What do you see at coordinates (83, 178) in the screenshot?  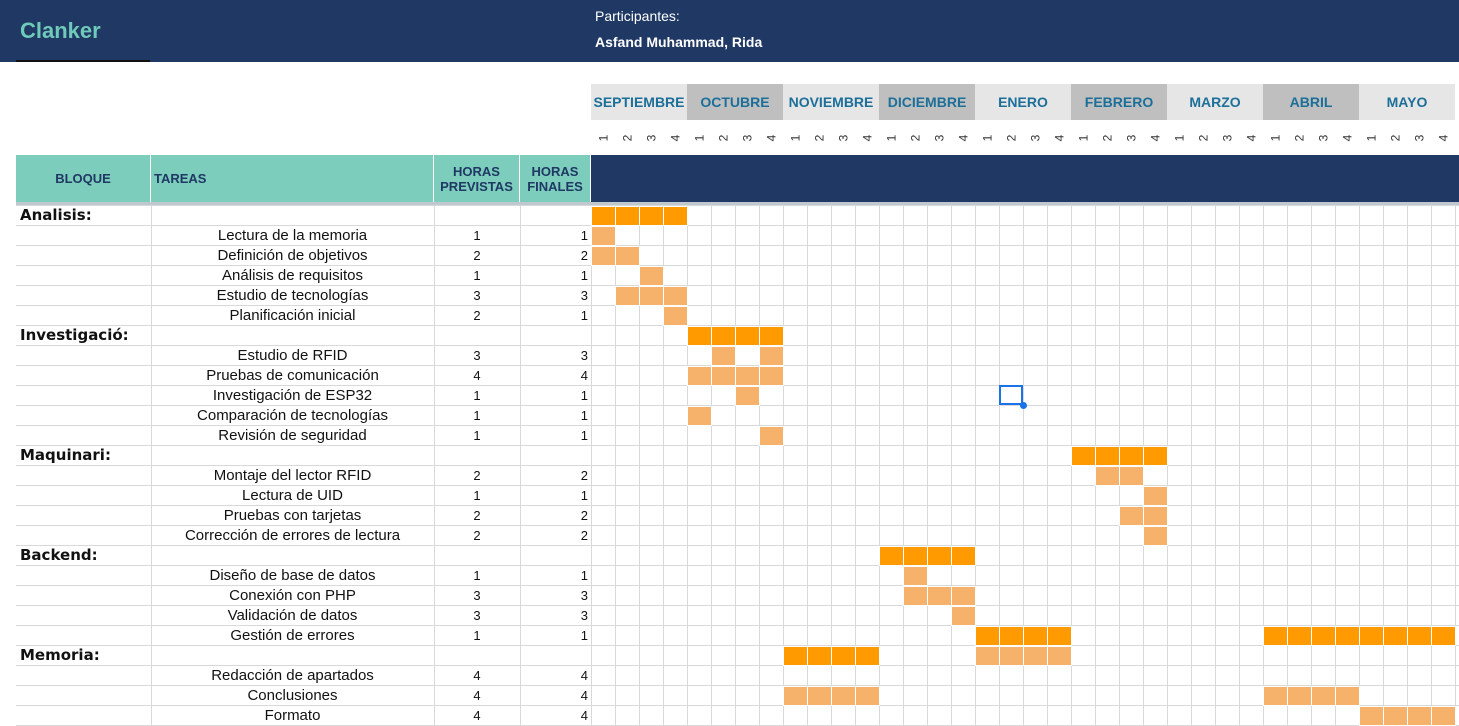 I see `col-header-bloque: BLOQUE` at bounding box center [83, 178].